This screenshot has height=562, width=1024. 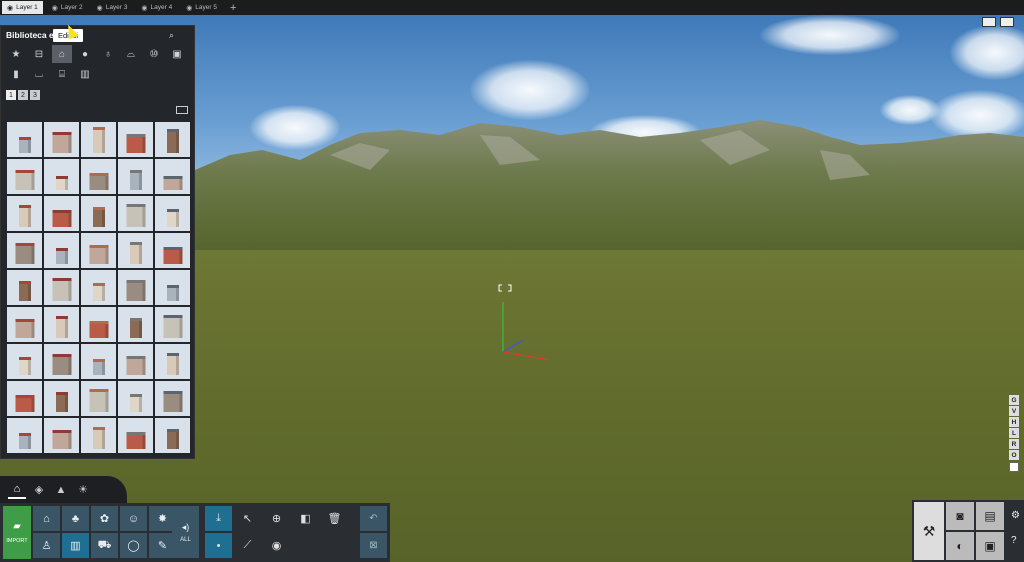 What do you see at coordinates (1014, 444) in the screenshot?
I see `side-button-r: R` at bounding box center [1014, 444].